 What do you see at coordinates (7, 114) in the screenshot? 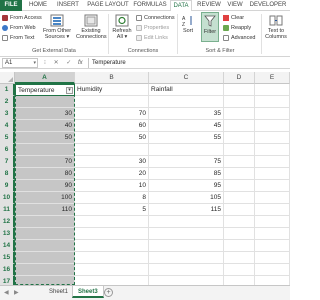
I see `row-header-3: 3` at bounding box center [7, 114].